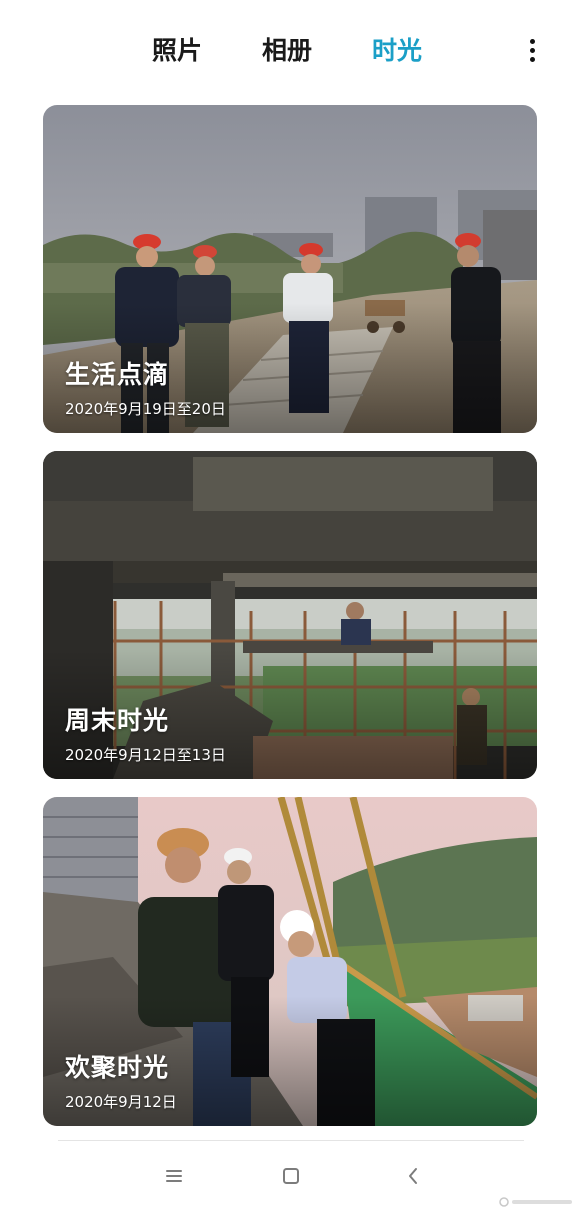 The height and width of the screenshot is (1213, 580). I want to click on moment-date: 2020年9月19日至20日, so click(145, 409).